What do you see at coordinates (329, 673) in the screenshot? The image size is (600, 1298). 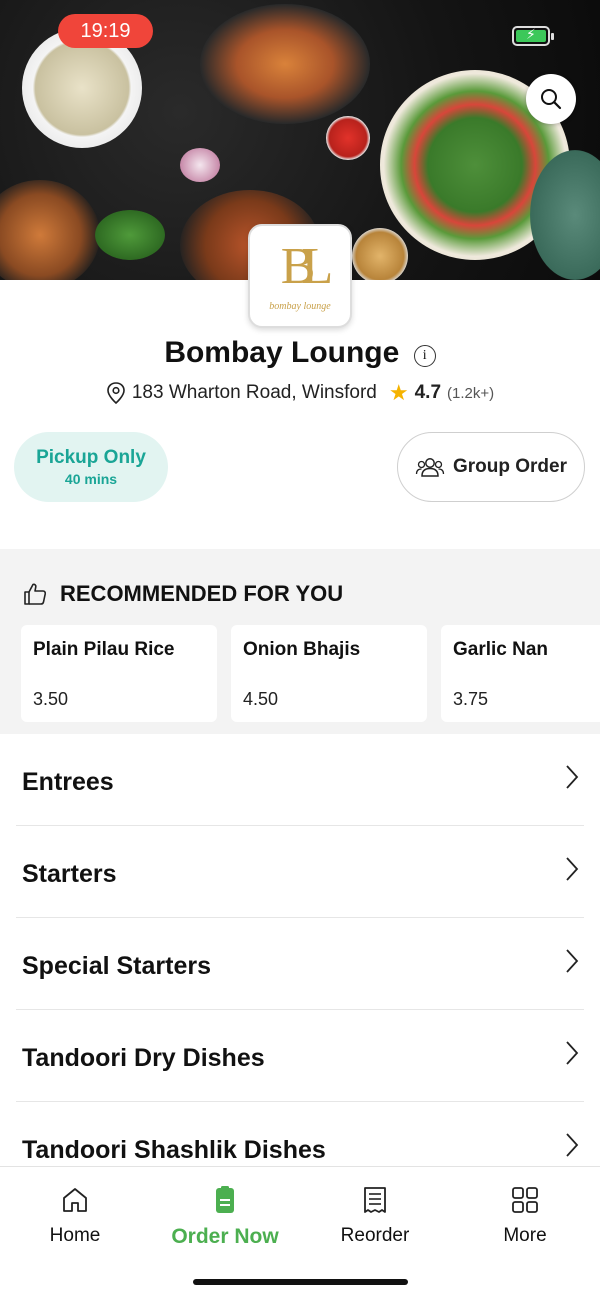 I see `recommended-card: Onion Bhajis 4.50` at bounding box center [329, 673].